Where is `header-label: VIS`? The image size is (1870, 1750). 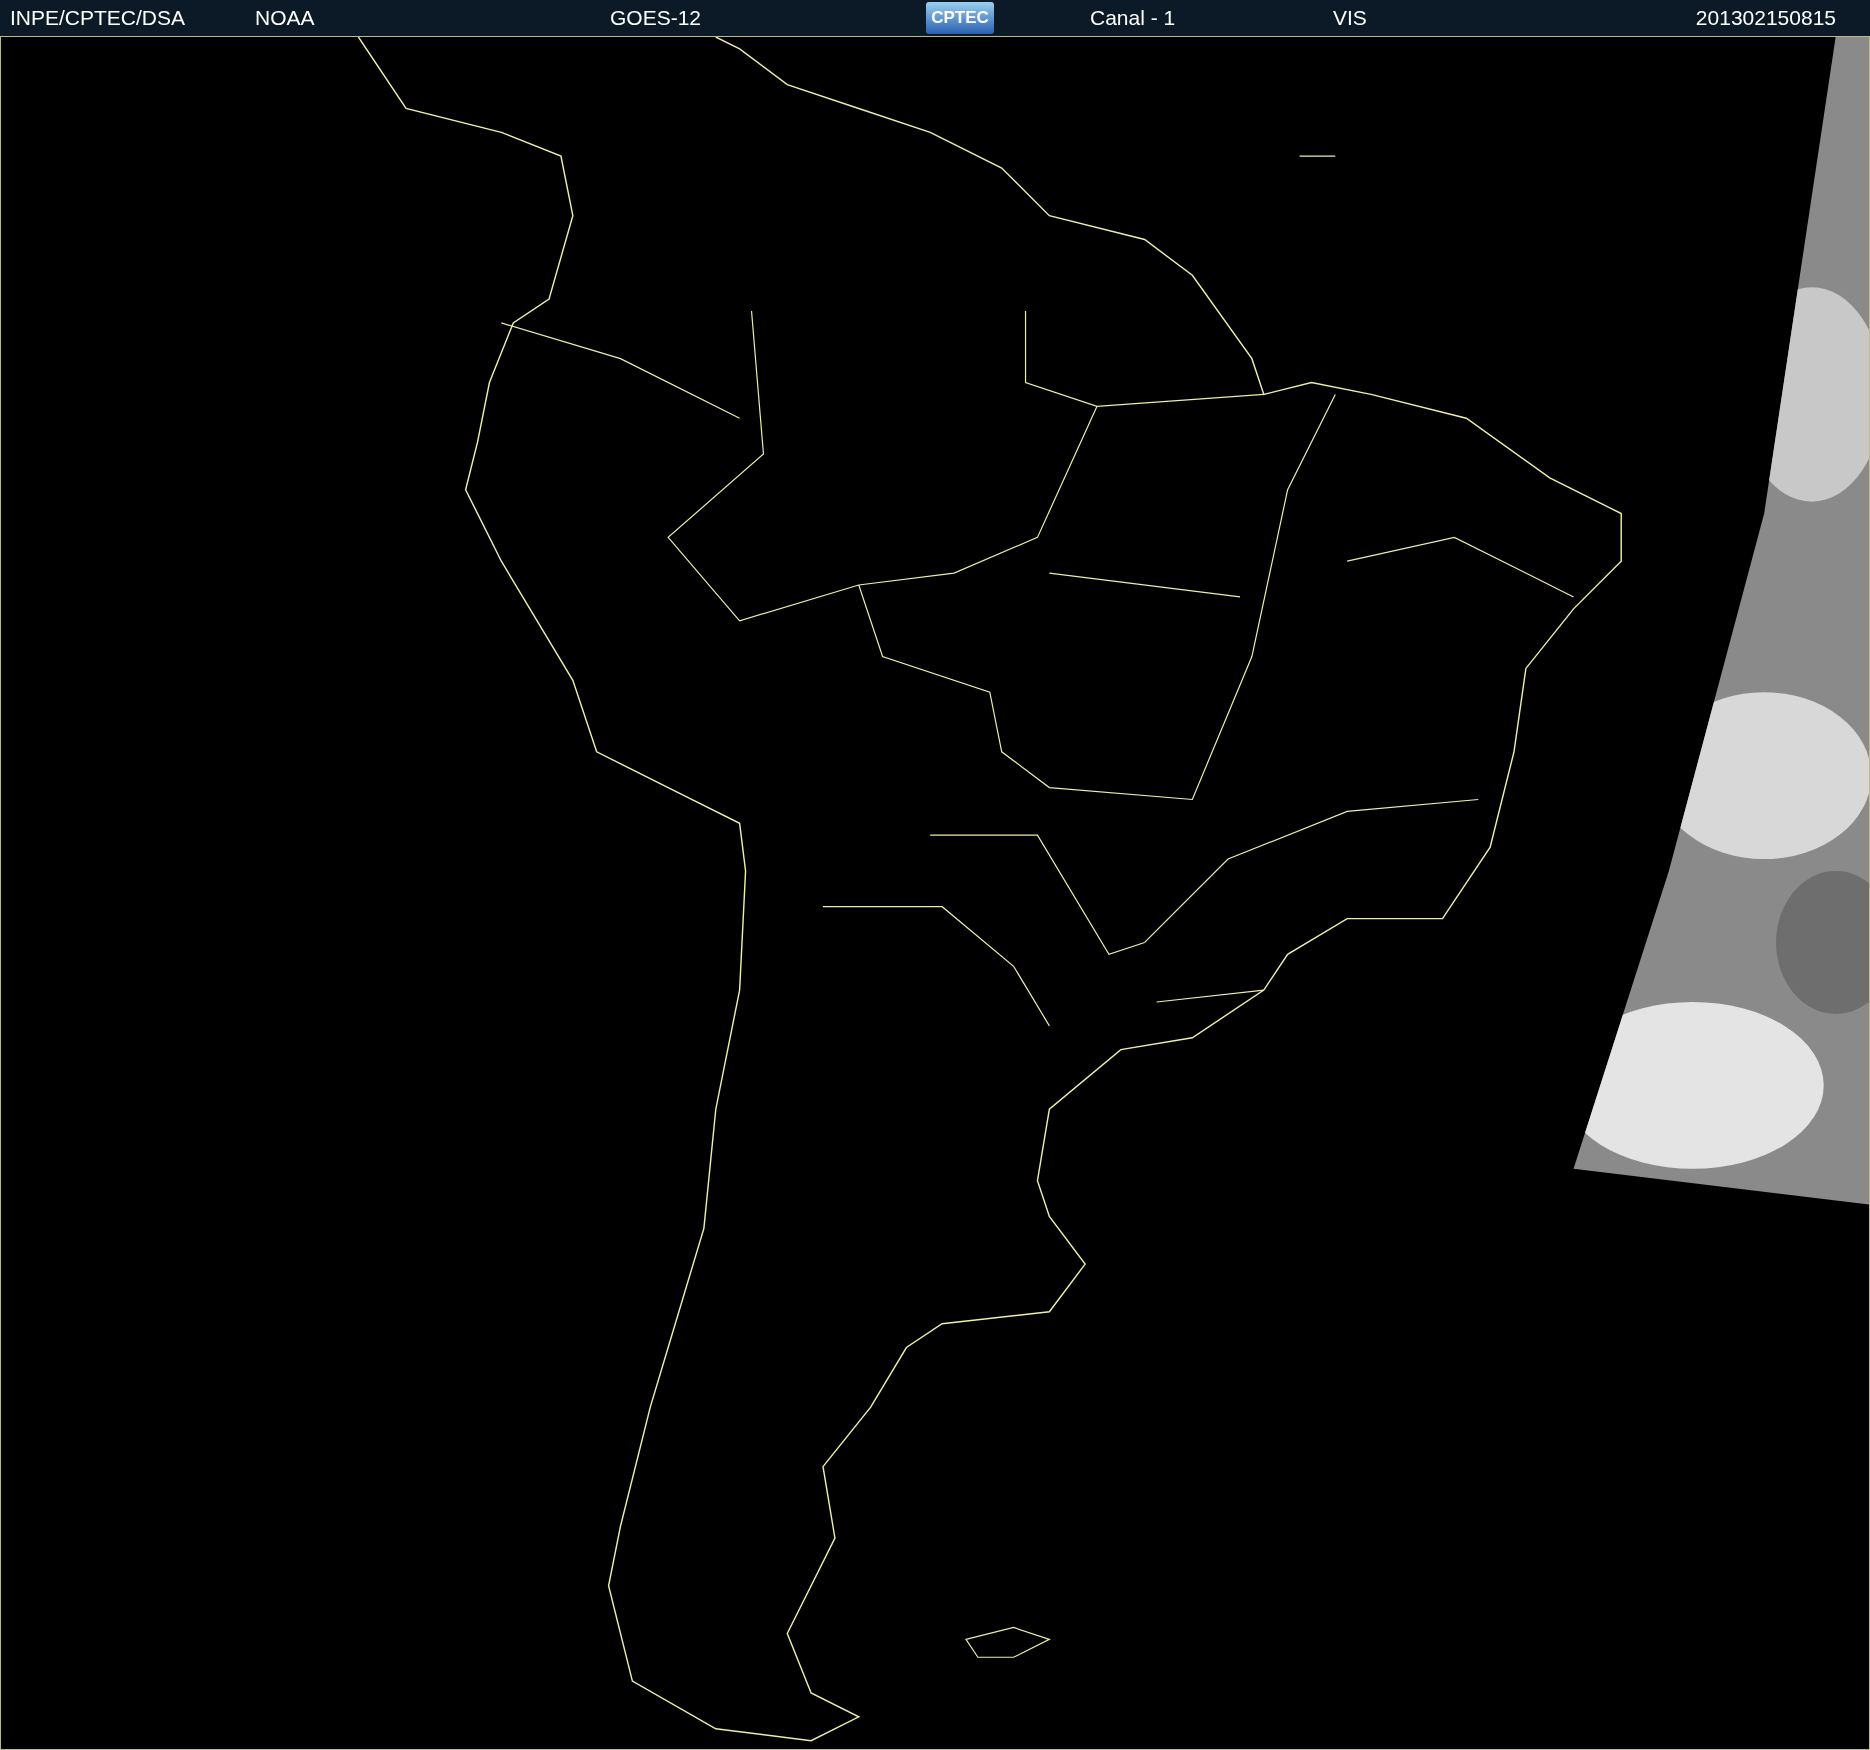 header-label: VIS is located at coordinates (1350, 18).